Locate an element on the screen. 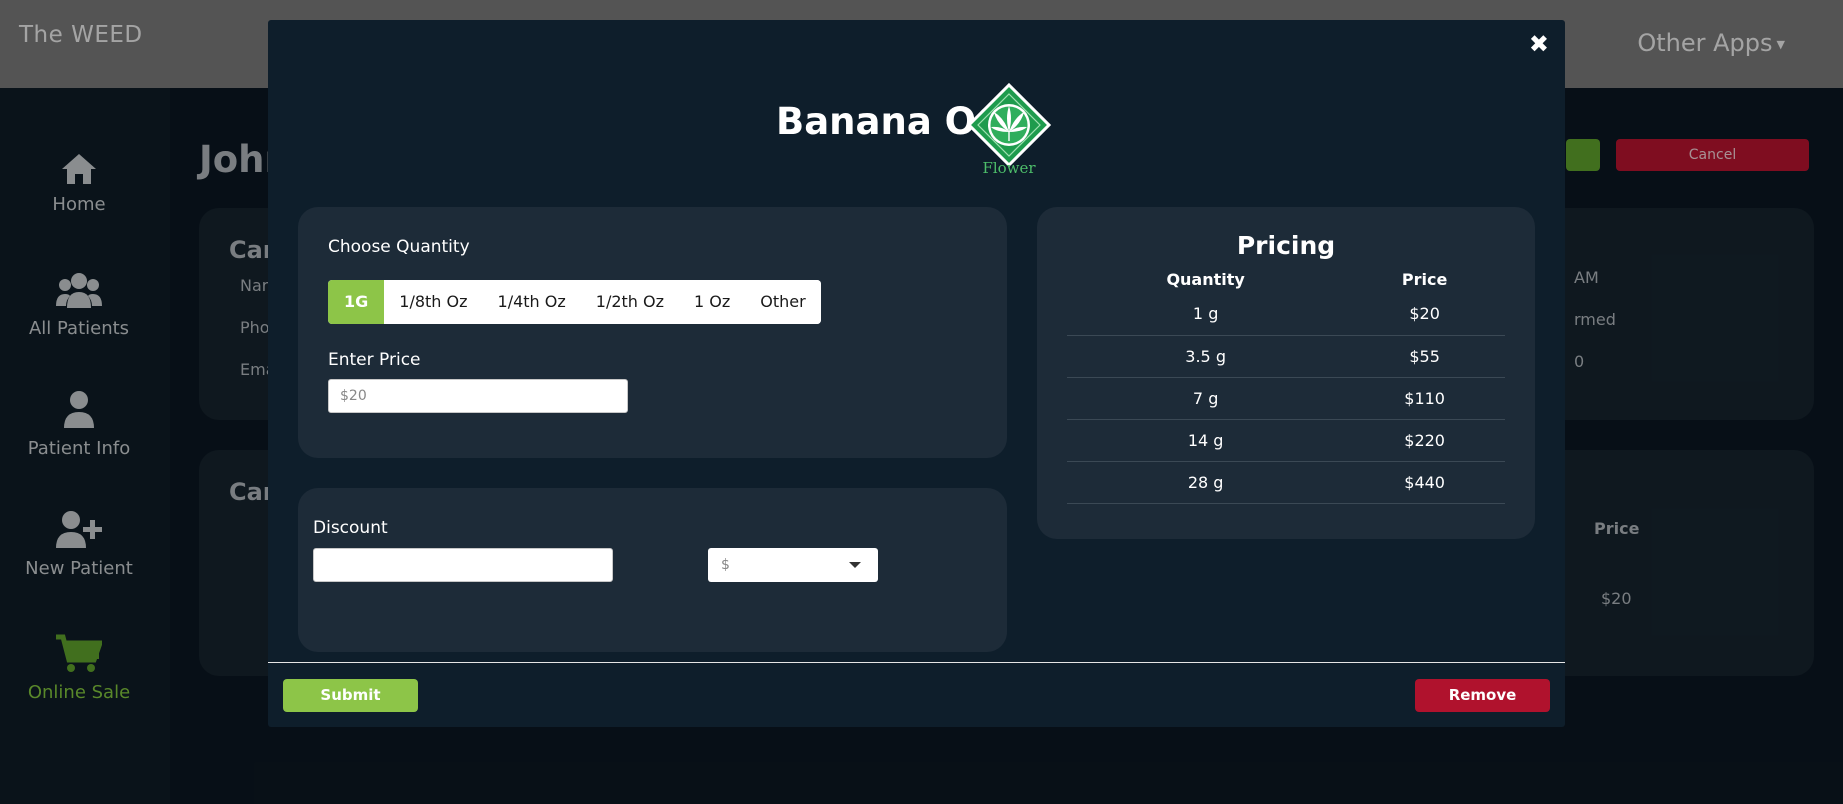 This screenshot has width=1843, height=804. pricing-price-cell: $110 is located at coordinates (1424, 398).